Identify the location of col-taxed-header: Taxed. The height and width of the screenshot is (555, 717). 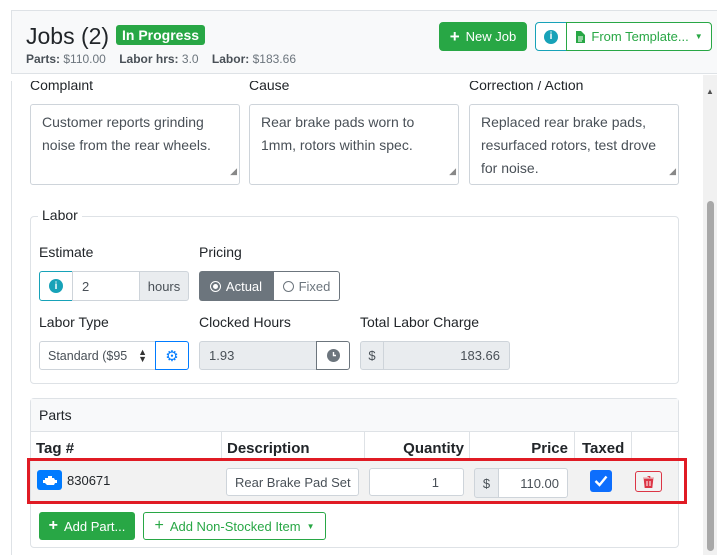
(603, 448).